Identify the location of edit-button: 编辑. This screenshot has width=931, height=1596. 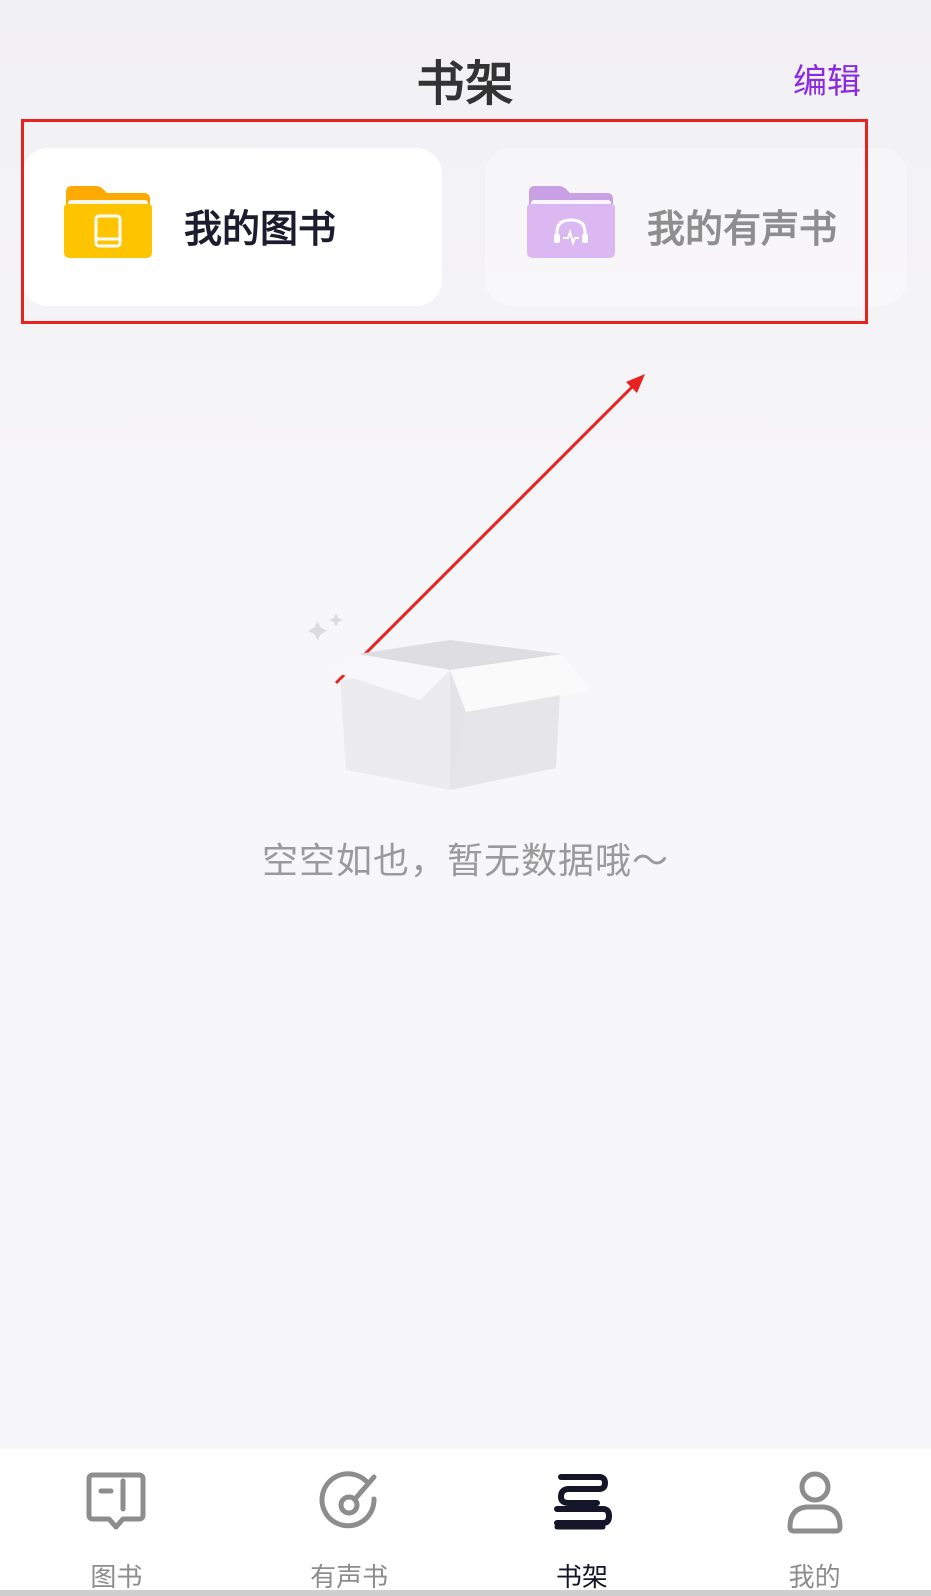
(827, 78).